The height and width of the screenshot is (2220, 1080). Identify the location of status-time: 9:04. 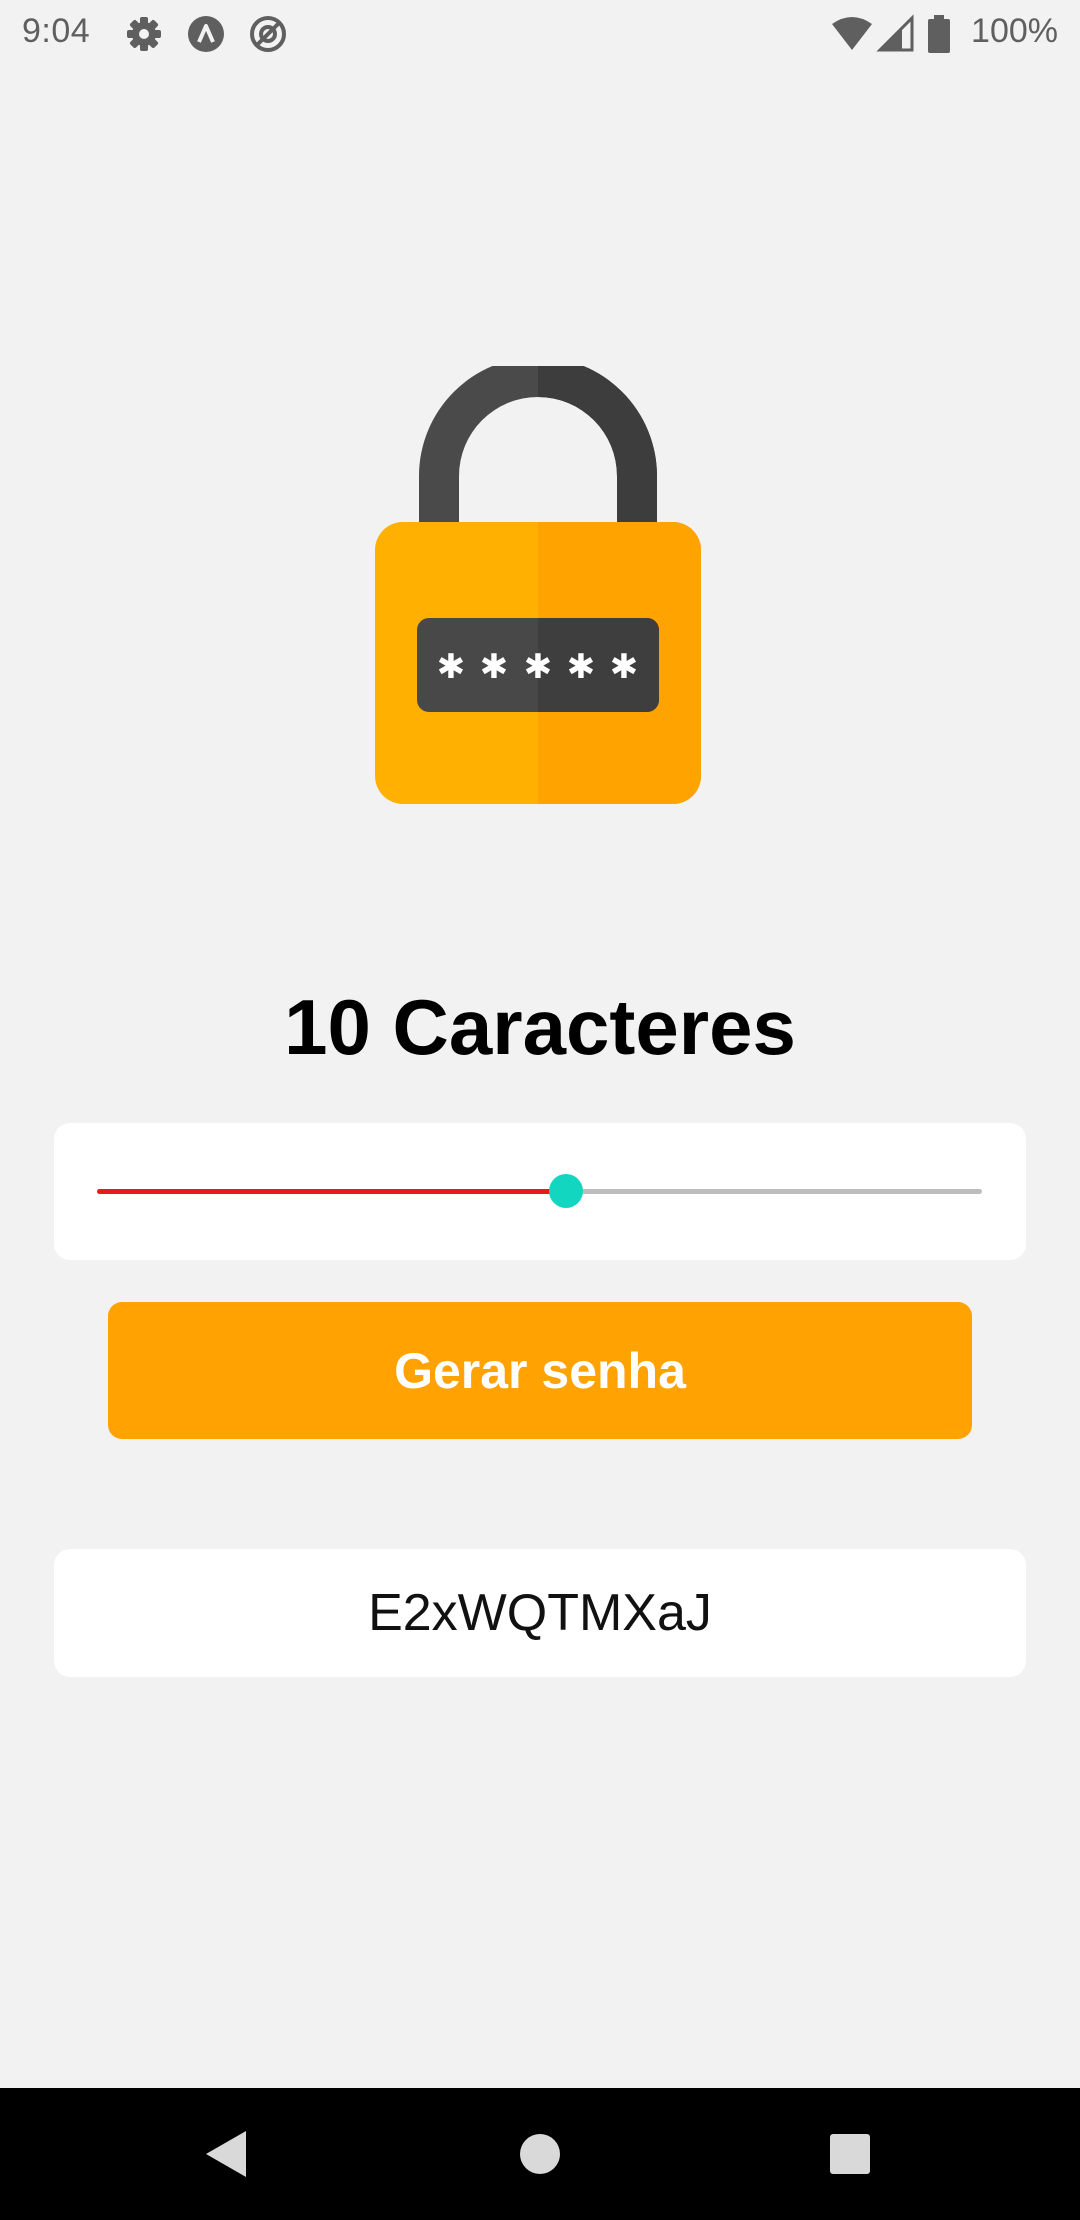
(56, 31).